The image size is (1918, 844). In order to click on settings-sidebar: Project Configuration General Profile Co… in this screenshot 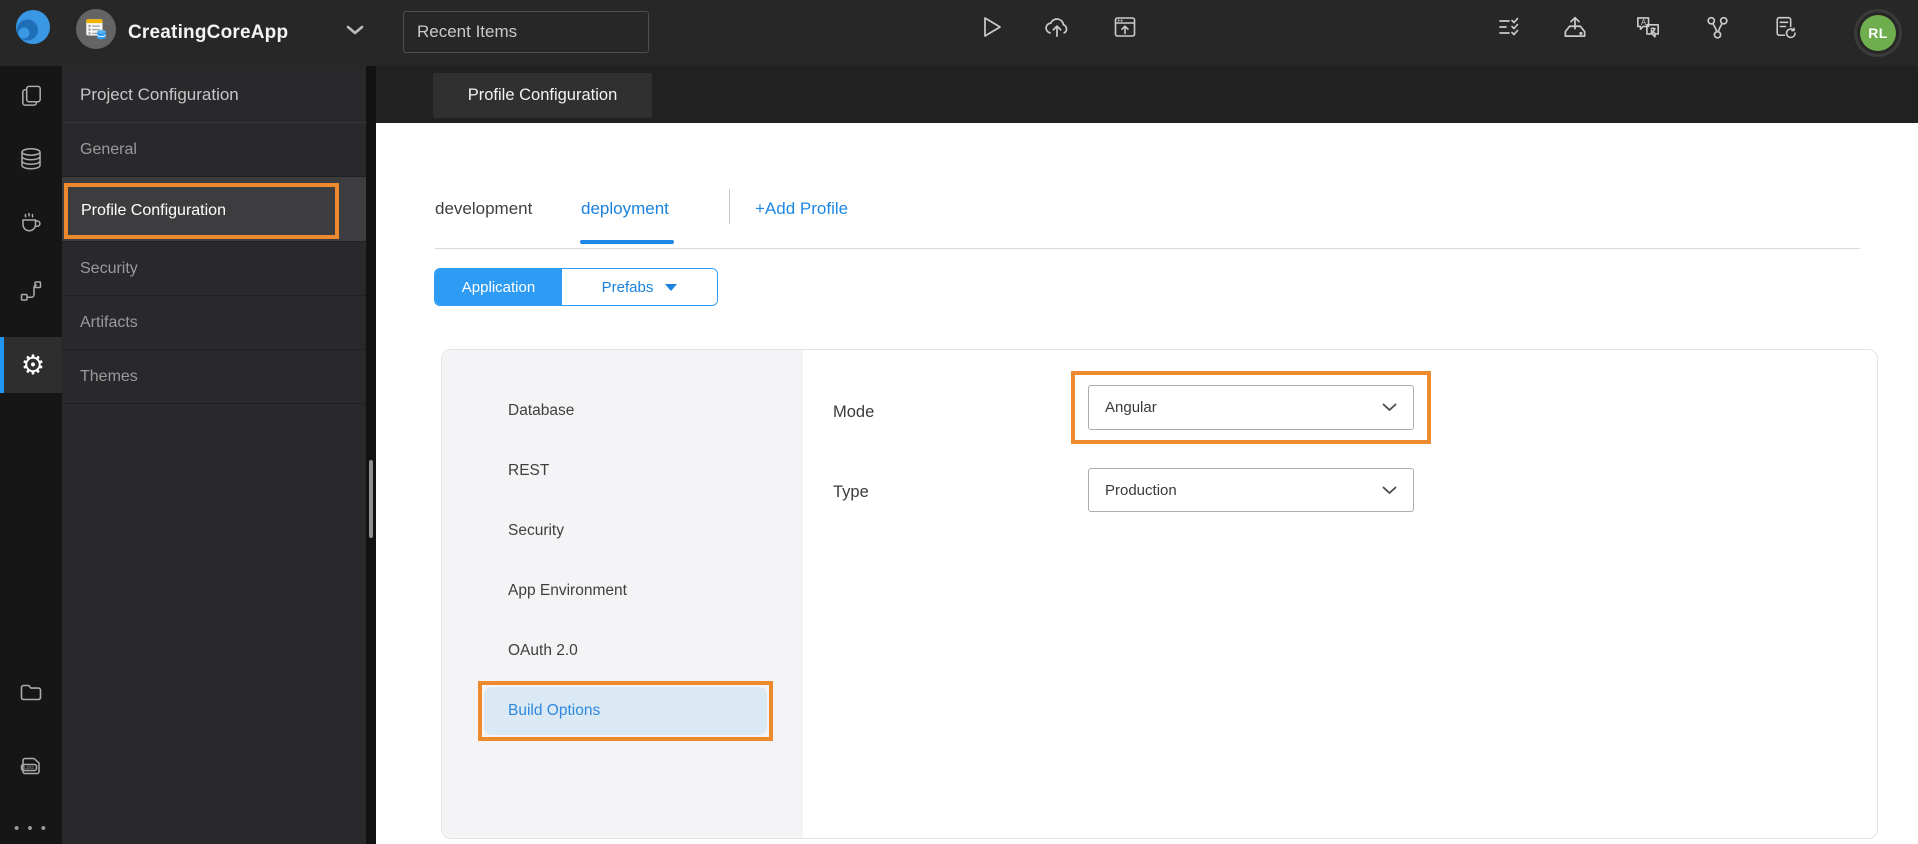, I will do `click(214, 455)`.